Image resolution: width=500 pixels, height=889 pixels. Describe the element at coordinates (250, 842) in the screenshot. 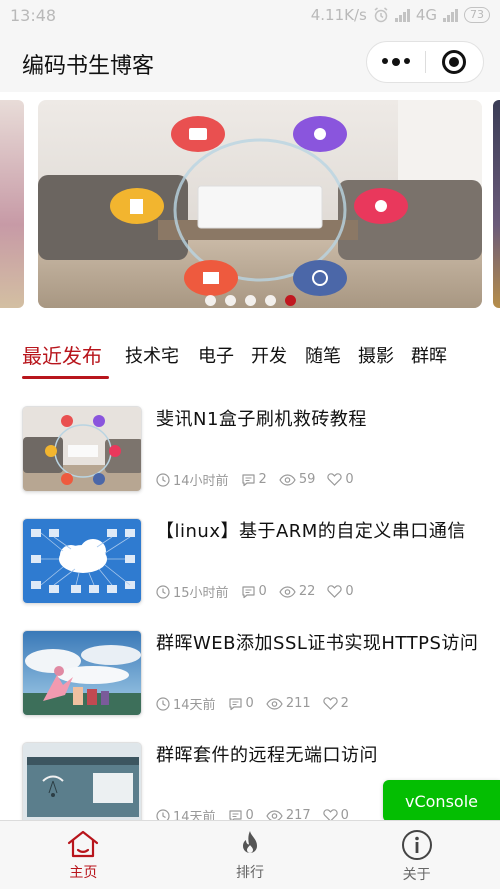

I see `flame-icon` at that location.